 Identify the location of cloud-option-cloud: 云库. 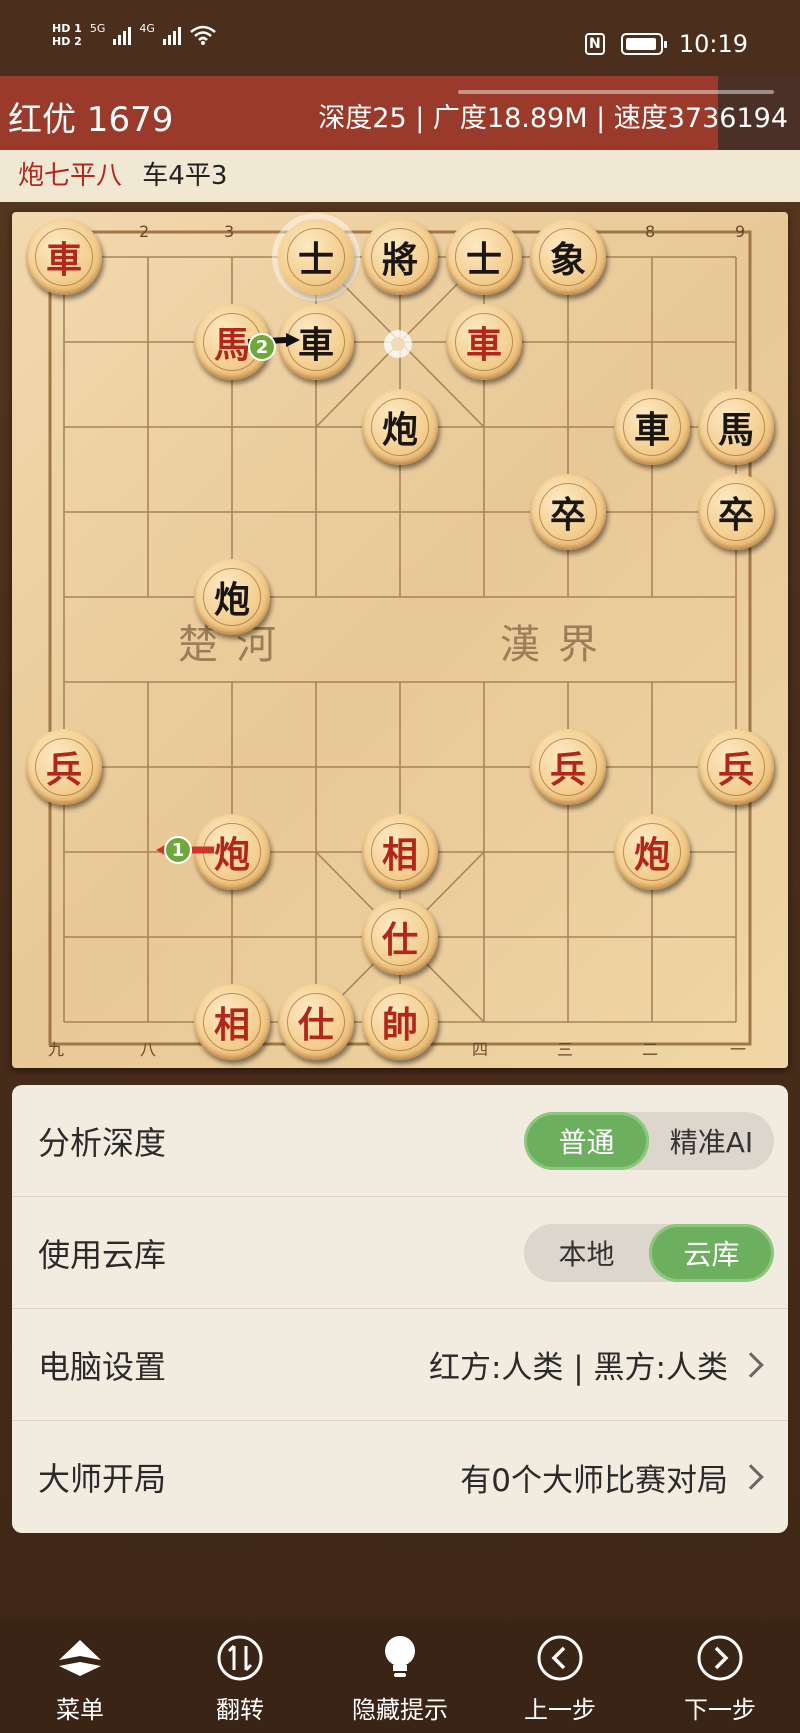
(711, 1252).